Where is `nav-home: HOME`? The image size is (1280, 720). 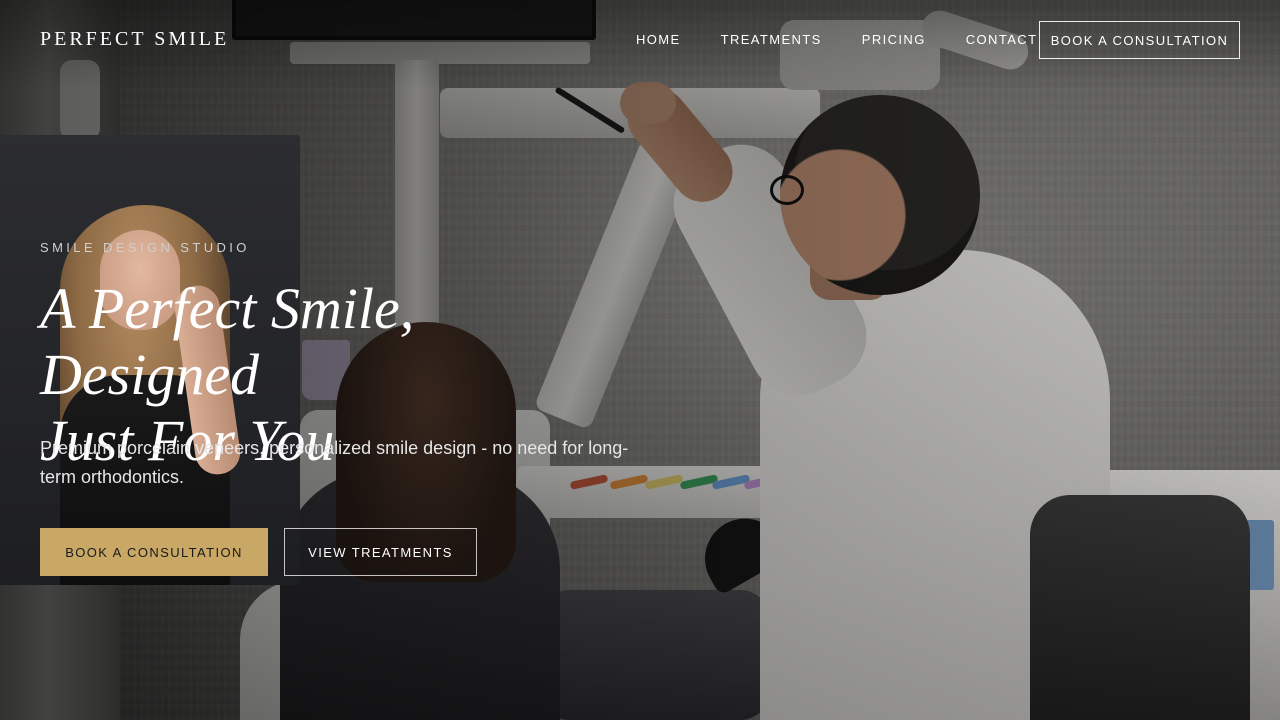 nav-home: HOME is located at coordinates (658, 39).